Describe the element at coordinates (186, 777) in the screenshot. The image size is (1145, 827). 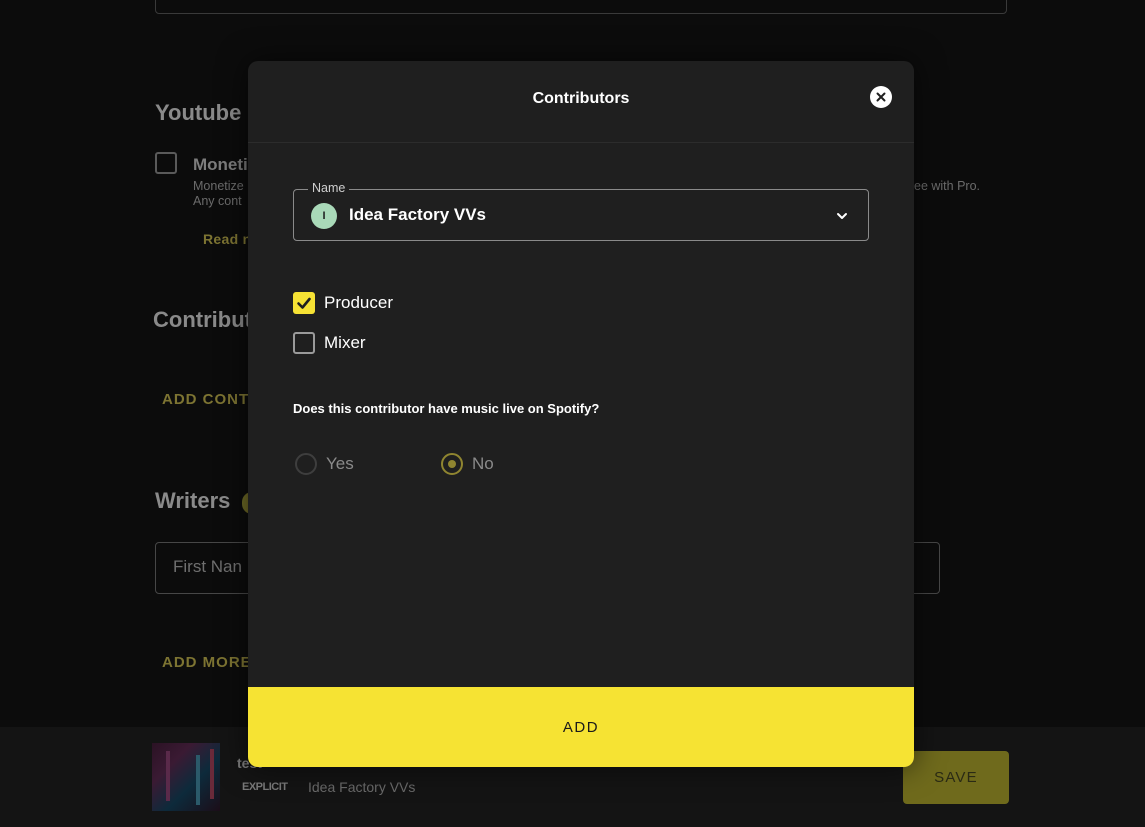
I see `album-art` at that location.